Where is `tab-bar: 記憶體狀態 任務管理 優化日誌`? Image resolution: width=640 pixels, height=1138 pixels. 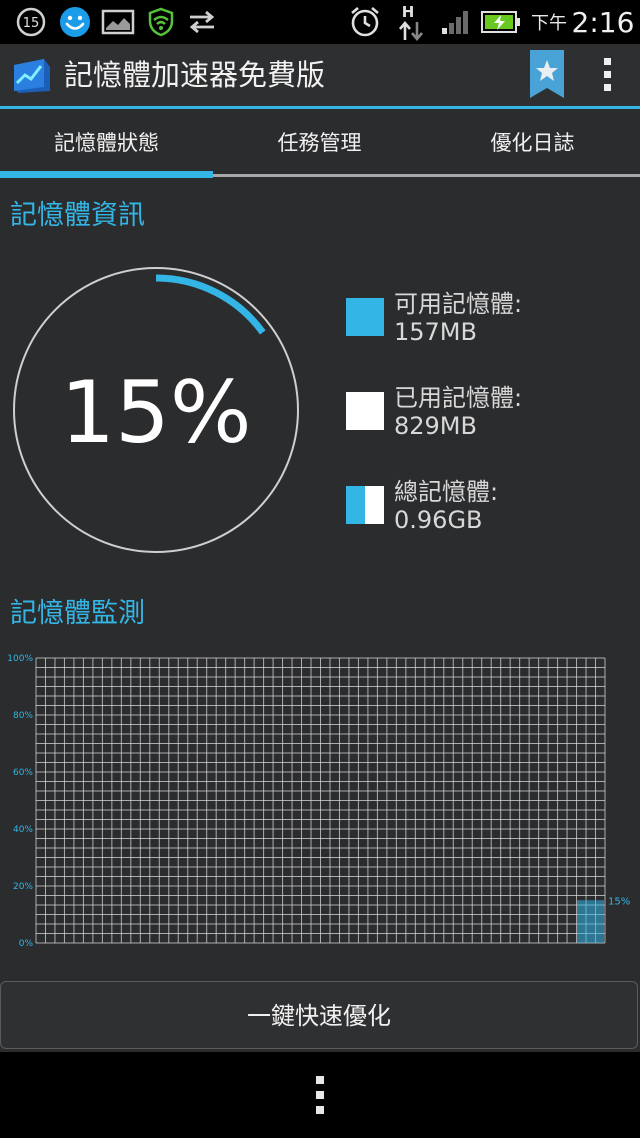 tab-bar: 記憶體狀態 任務管理 優化日誌 is located at coordinates (320, 144).